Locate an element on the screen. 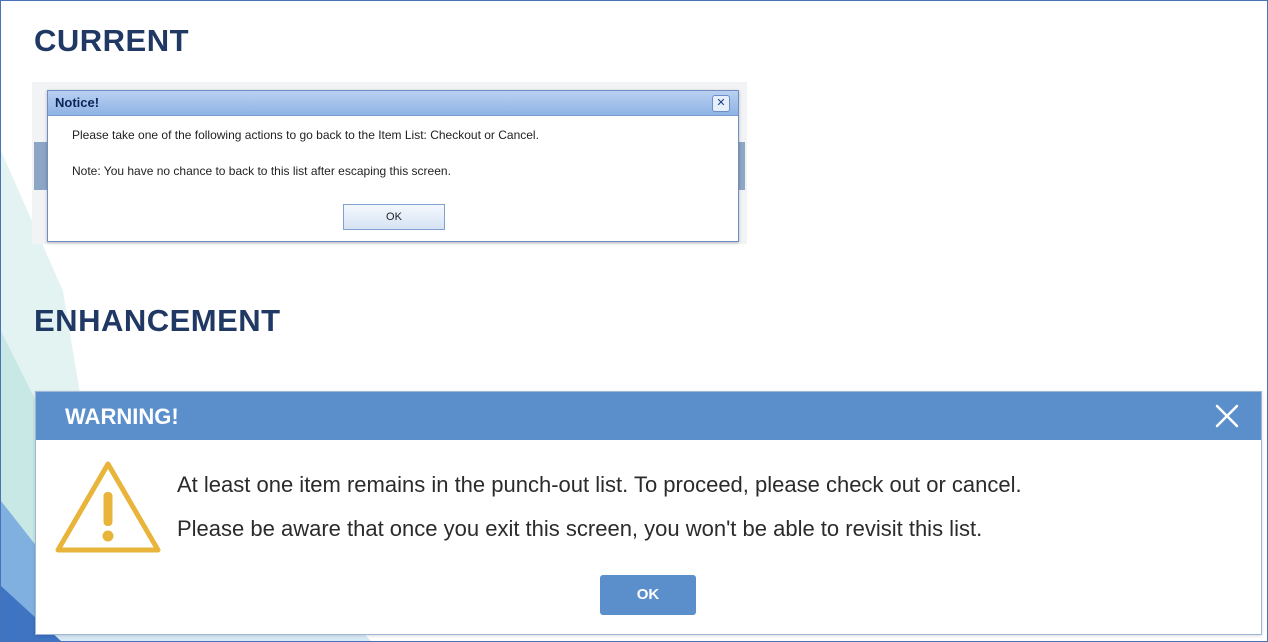 Image resolution: width=1268 pixels, height=642 pixels. background-panel-left is located at coordinates (41, 166).